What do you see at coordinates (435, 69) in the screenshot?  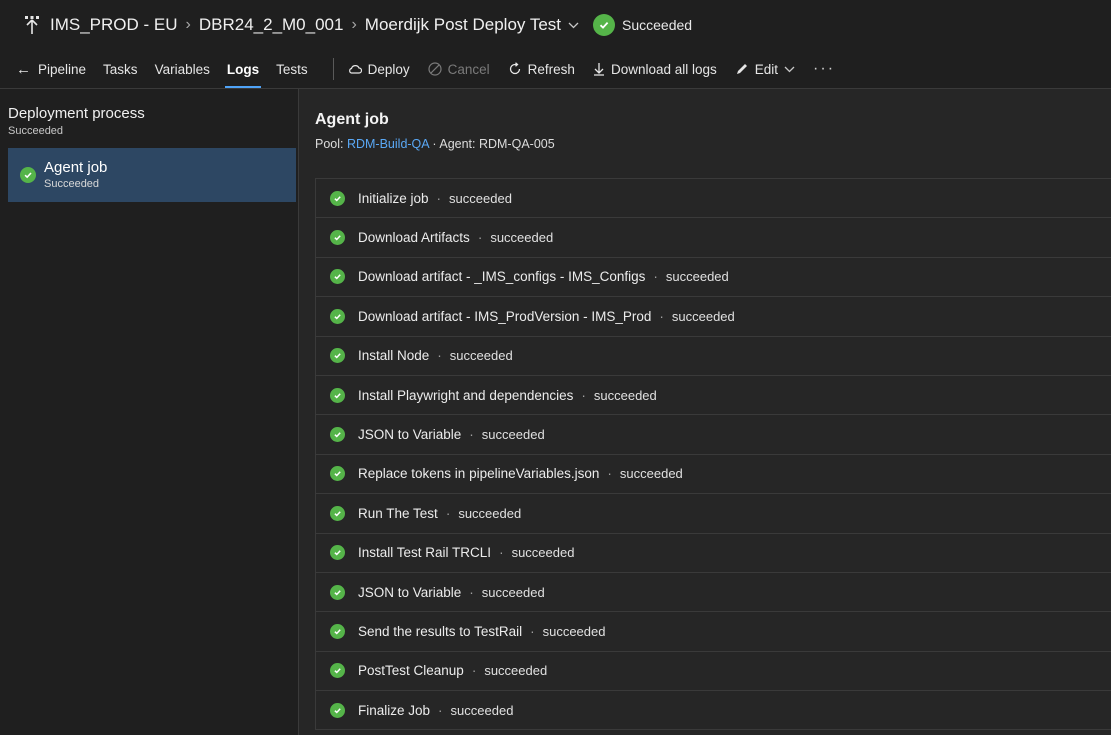 I see `cancel-icon` at bounding box center [435, 69].